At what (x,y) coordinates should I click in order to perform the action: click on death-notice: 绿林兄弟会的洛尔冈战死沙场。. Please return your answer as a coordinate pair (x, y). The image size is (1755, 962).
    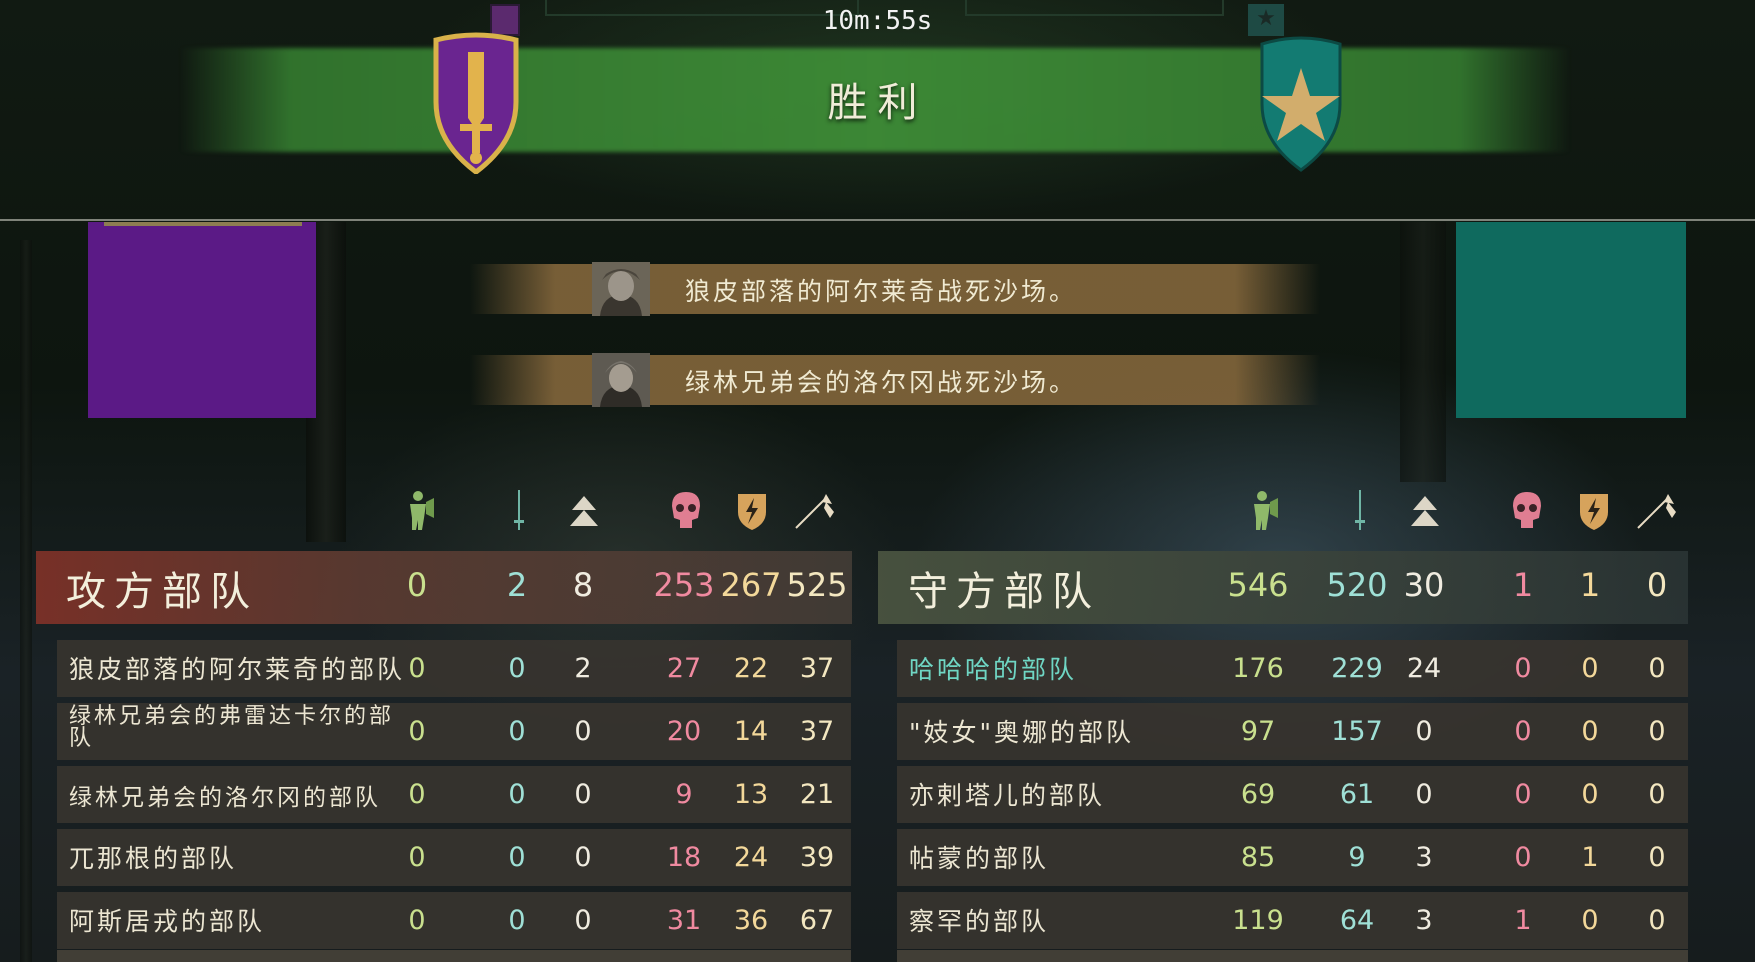
    Looking at the image, I should click on (895, 380).